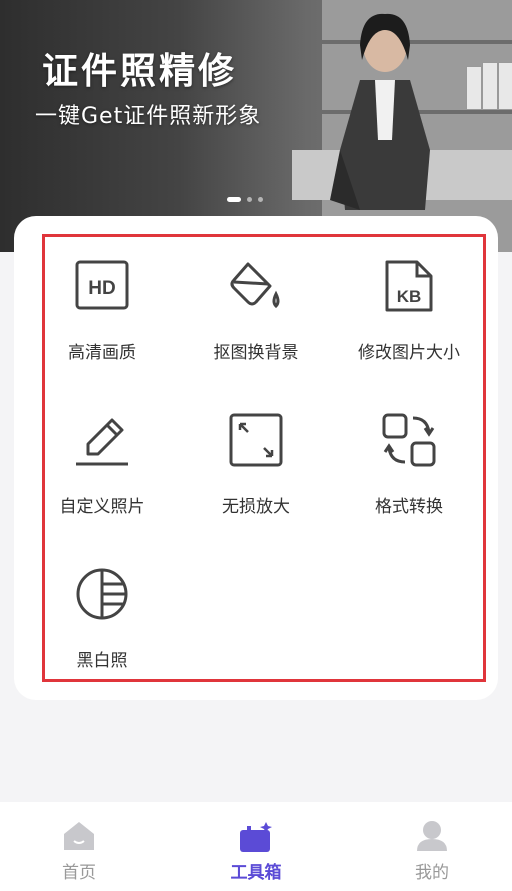  I want to click on tab-toolbox: 工具箱, so click(256, 846).